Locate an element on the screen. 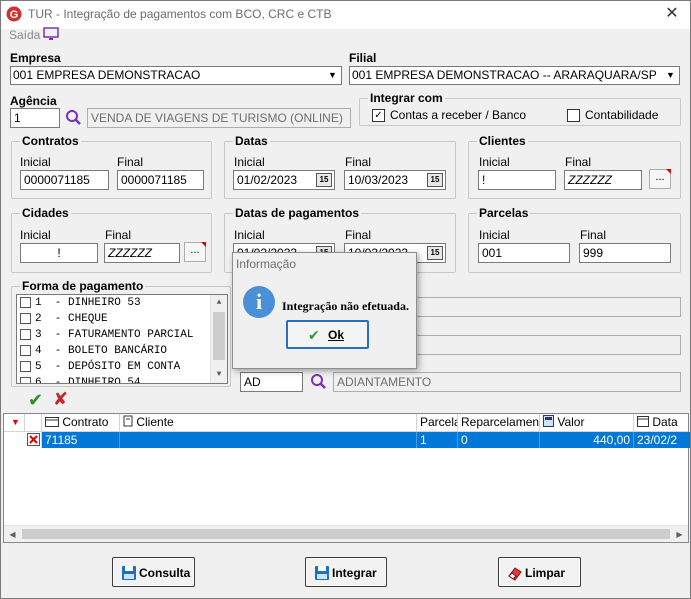  cidades-inicial-input: ! is located at coordinates (59, 253).